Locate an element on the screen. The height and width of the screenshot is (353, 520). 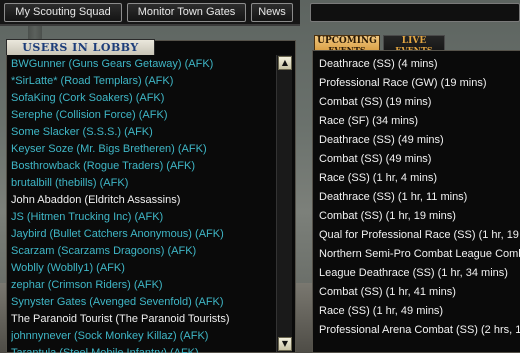
lobby-user-item: Woblly (Woblly1) (AFK) is located at coordinates (143, 268).